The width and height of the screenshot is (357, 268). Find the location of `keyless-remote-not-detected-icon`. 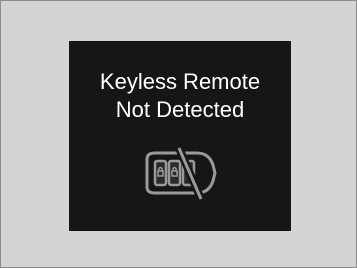

keyless-remote-not-detected-icon is located at coordinates (181, 173).